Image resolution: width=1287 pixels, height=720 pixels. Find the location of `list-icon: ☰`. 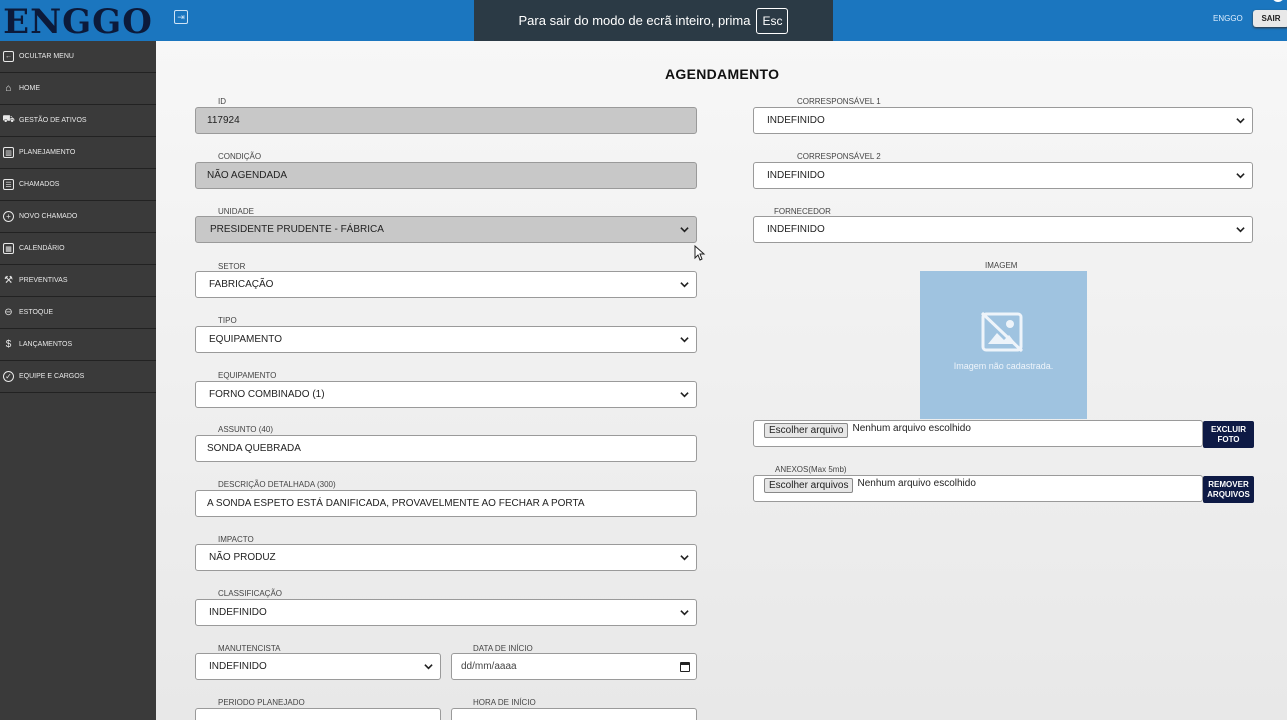

list-icon: ☰ is located at coordinates (8, 184).